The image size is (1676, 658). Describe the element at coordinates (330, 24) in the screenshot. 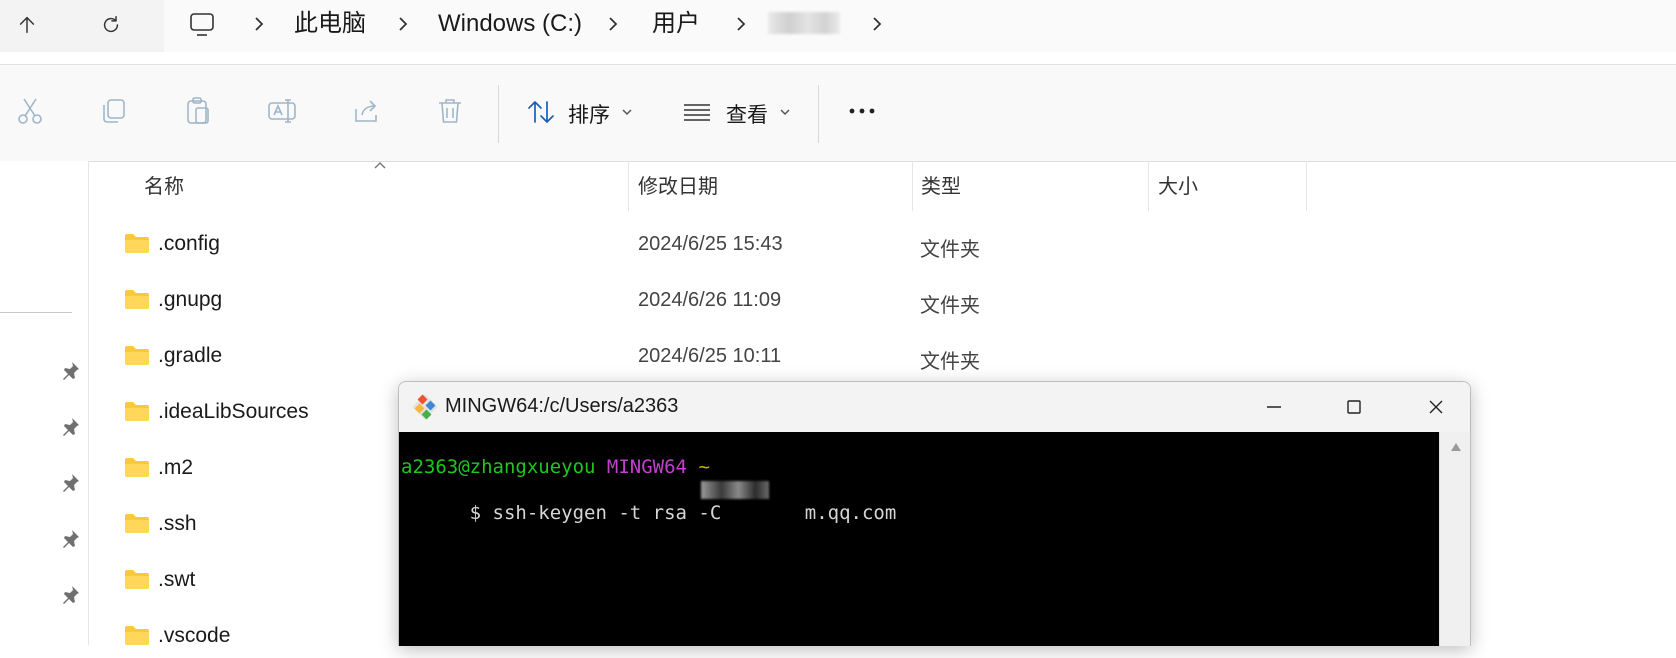

I see `breadcrumb-this-pc: 此电脑` at that location.